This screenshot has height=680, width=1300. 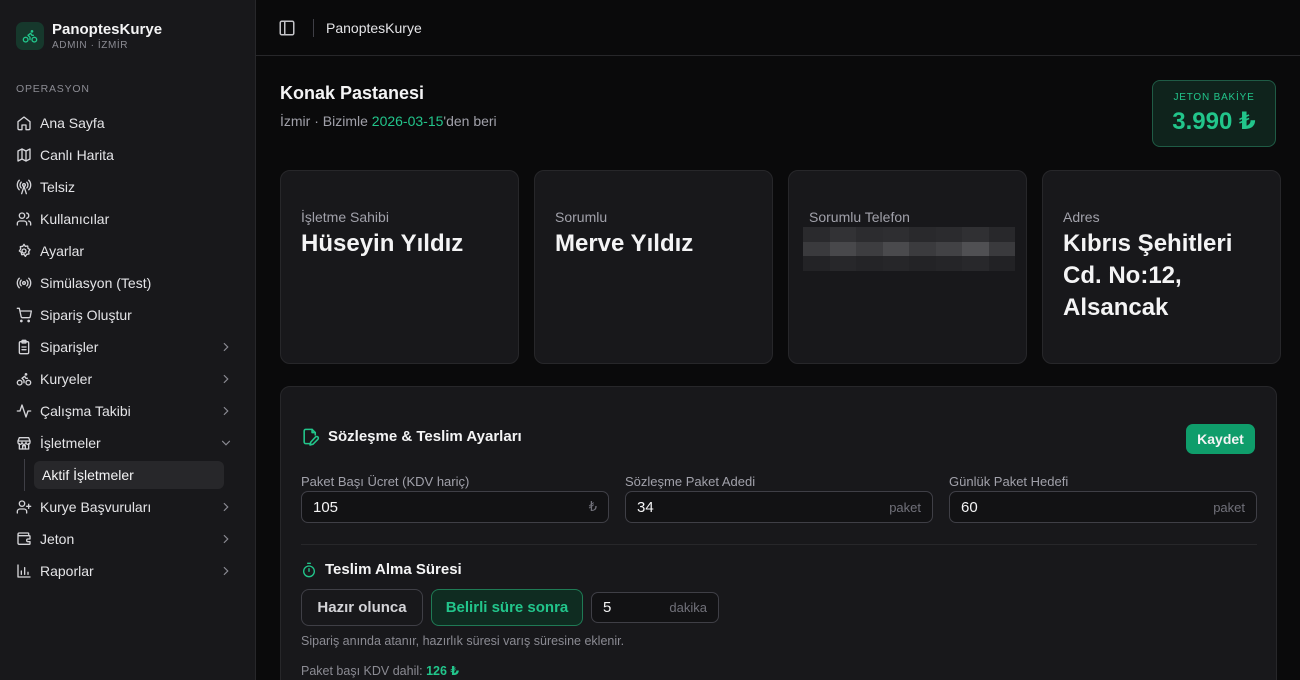 I want to click on jeton-balance-badge: JETON BAKİYE 3.990 ₺, so click(x=1214, y=113).